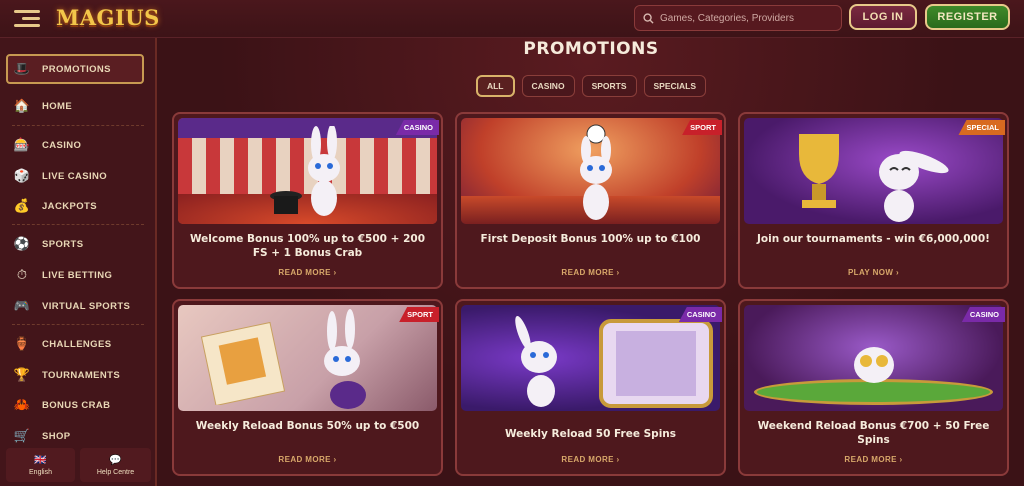 This screenshot has height=486, width=1024. I want to click on filter-specials: SPECIALS, so click(675, 86).